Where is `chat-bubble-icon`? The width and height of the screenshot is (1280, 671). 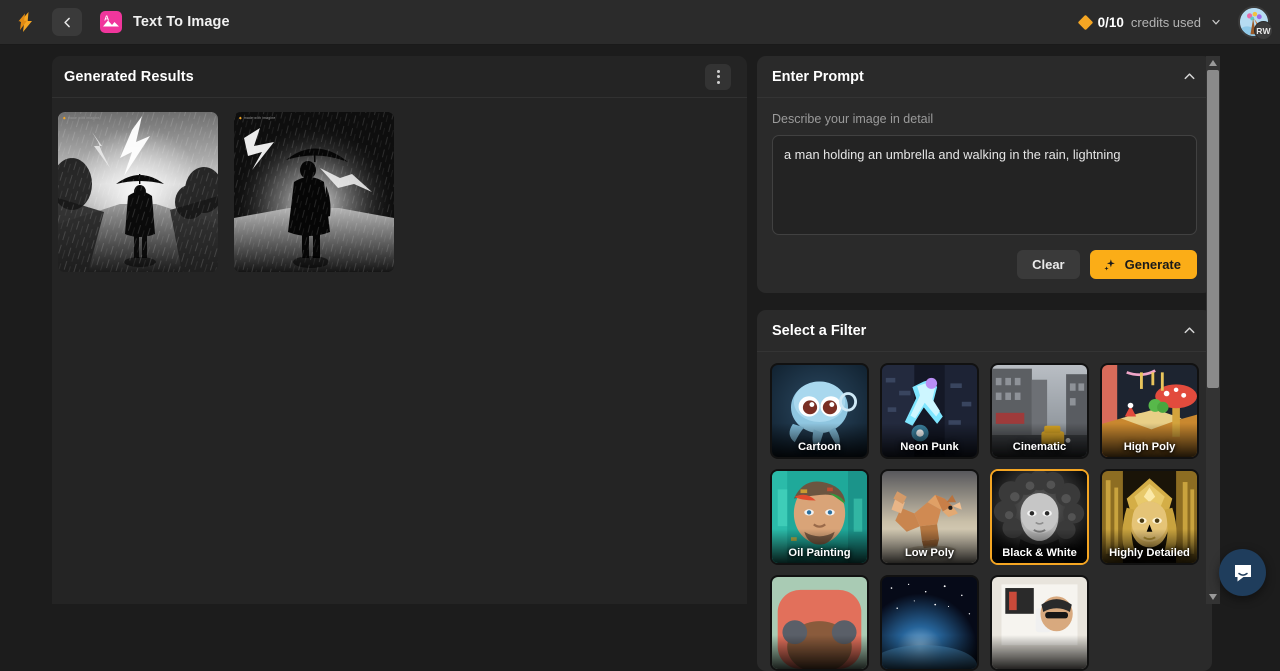 chat-bubble-icon is located at coordinates (1242, 572).